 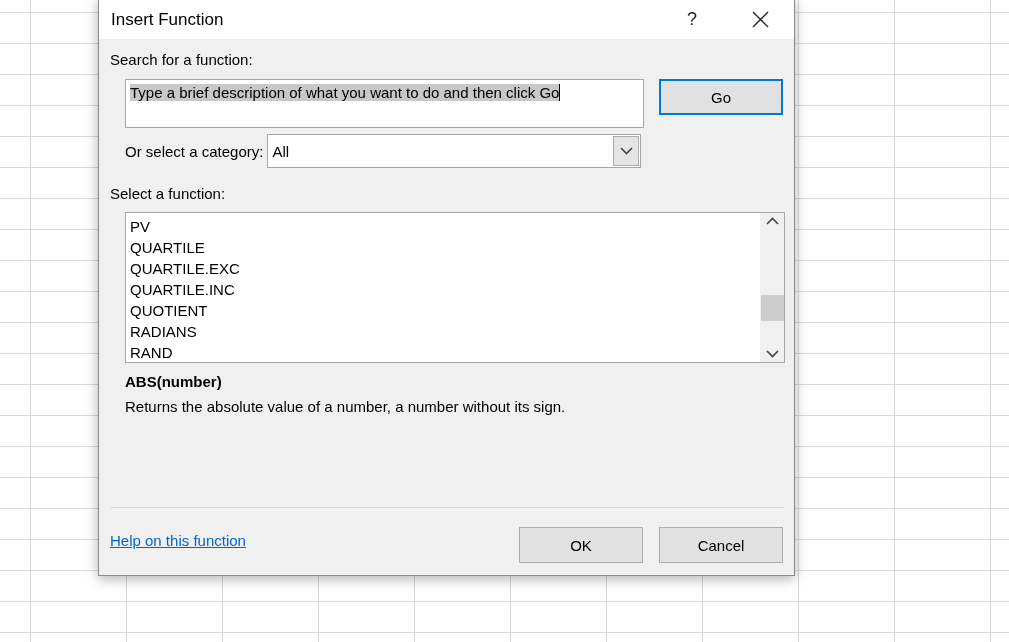 I want to click on search-label: Search for a function:, so click(x=182, y=59).